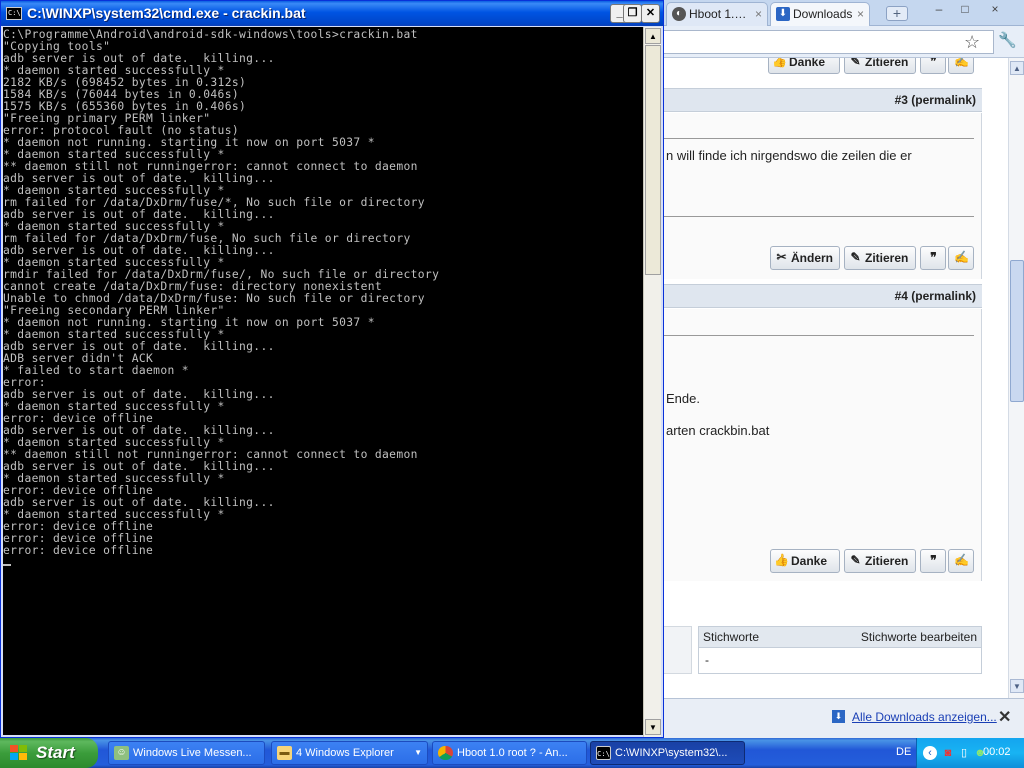  I want to click on browser-toolbar: ☆ 🔧, so click(844, 42).